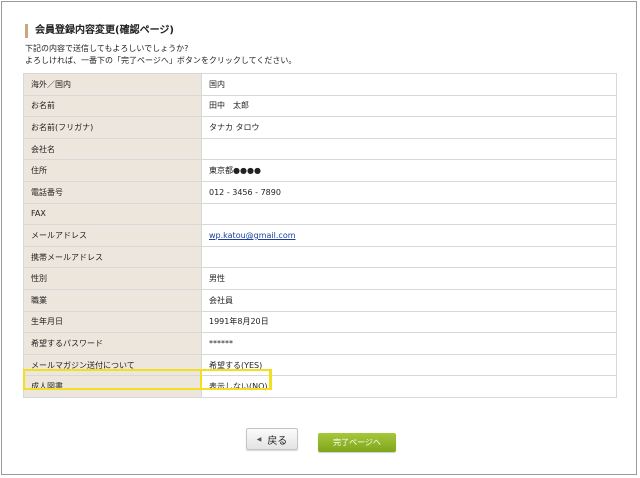 The width and height of the screenshot is (640, 478). What do you see at coordinates (112, 300) in the screenshot?
I see `row-label: 職業` at bounding box center [112, 300].